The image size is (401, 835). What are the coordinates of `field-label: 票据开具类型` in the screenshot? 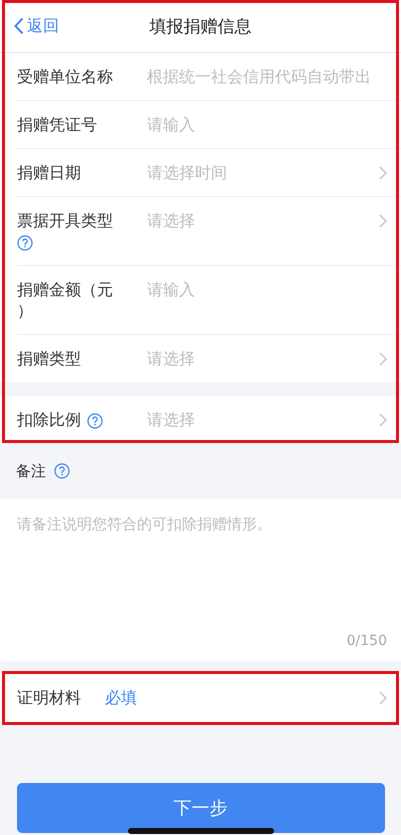 It's located at (65, 220).